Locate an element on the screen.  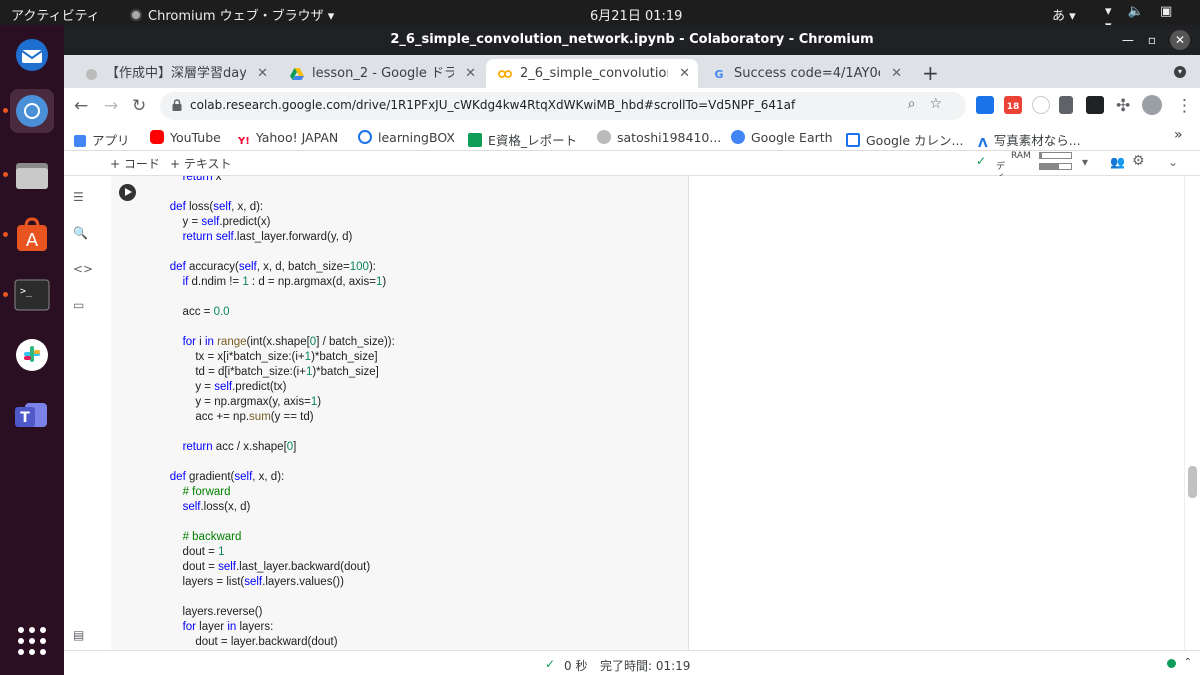
code-line: for layer in layers: is located at coordinates (276, 627).